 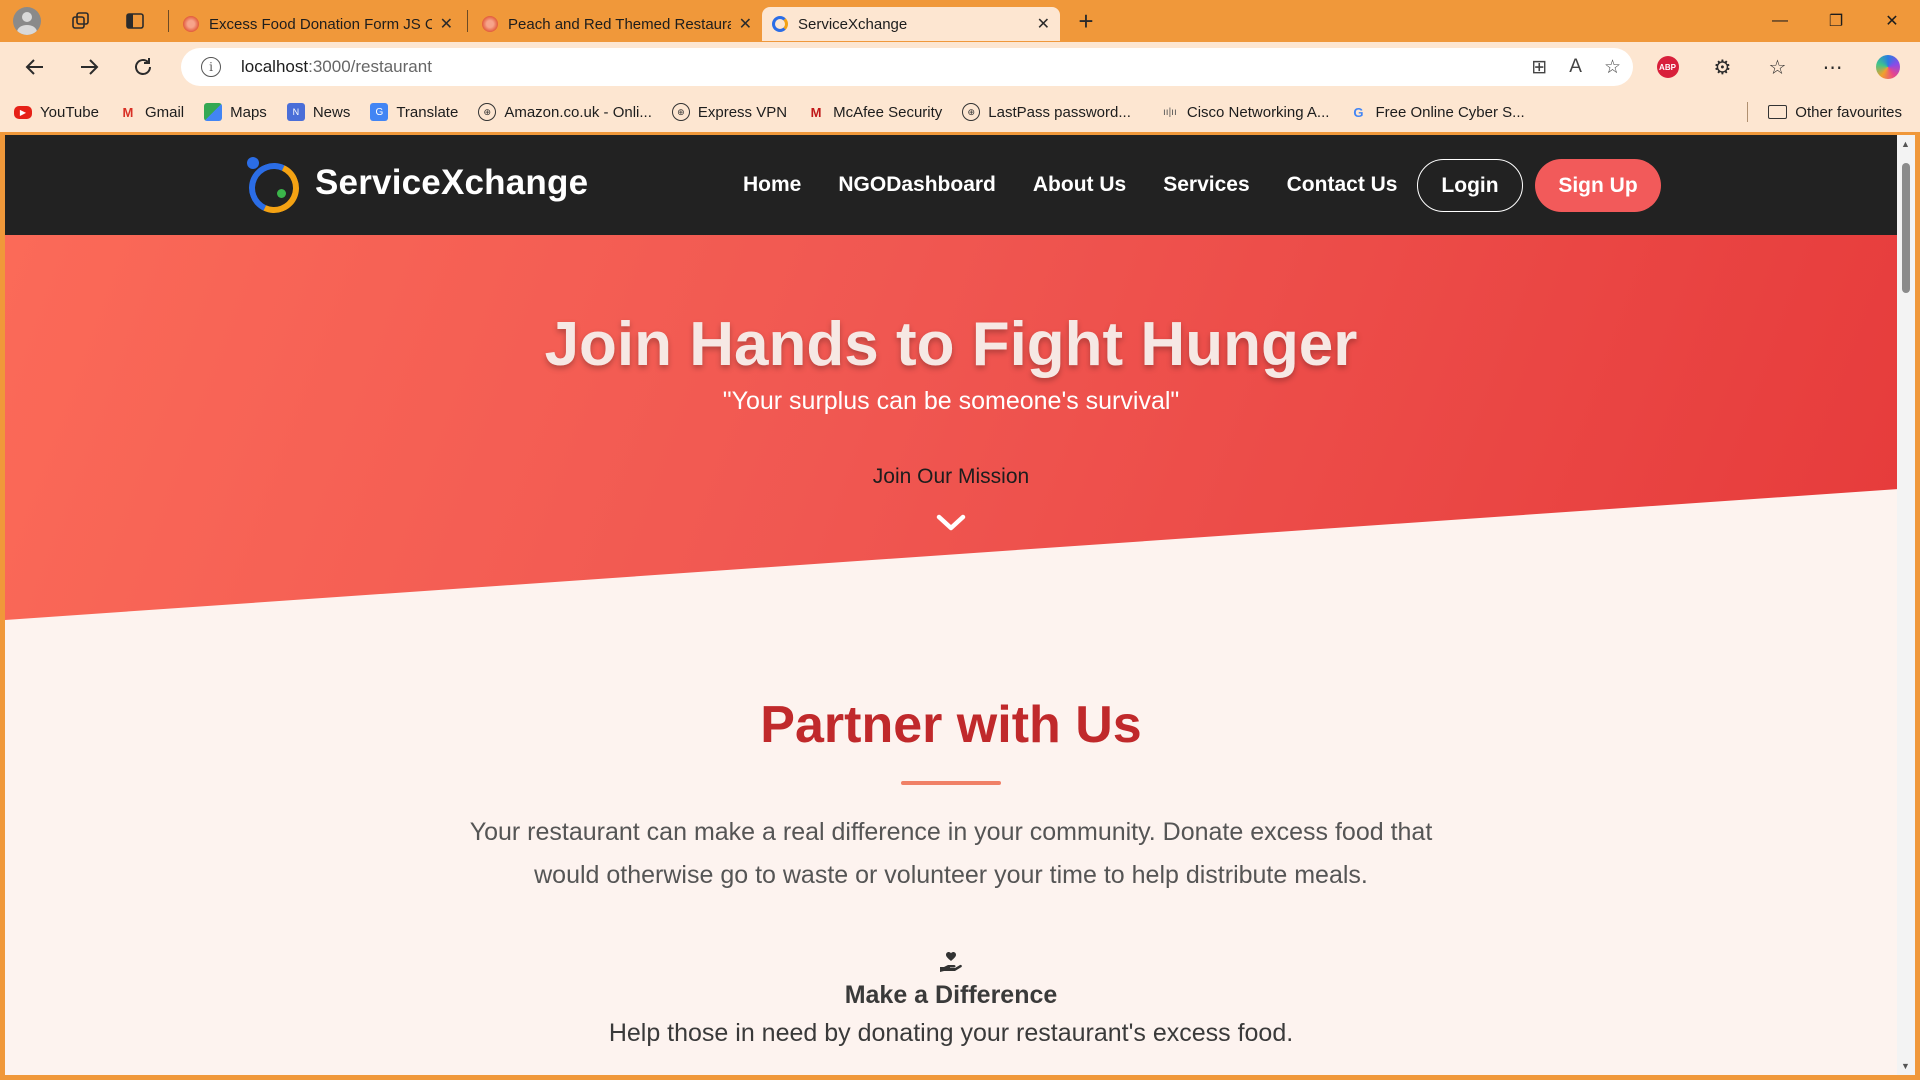 I want to click on bookmark-expressvpn: ⊕ Express VPN, so click(x=729, y=112).